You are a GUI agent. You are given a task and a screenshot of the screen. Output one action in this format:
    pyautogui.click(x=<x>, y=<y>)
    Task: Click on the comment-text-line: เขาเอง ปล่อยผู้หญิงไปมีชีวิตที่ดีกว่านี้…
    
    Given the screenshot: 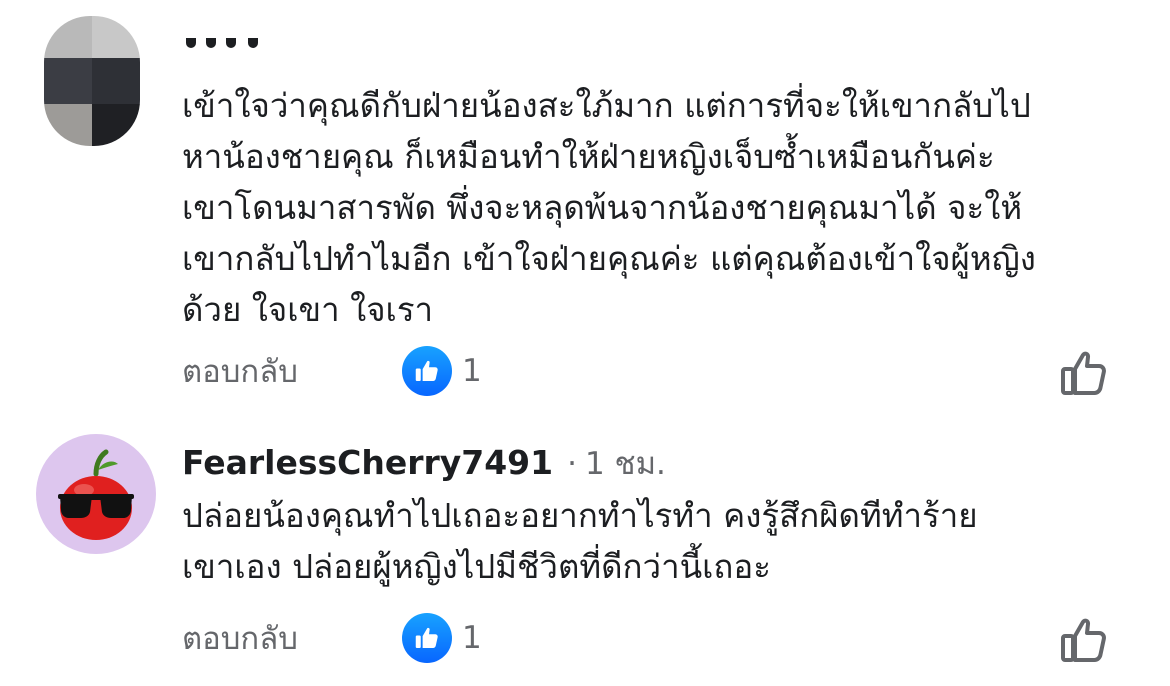 What is the action you would take?
    pyautogui.click(x=476, y=566)
    